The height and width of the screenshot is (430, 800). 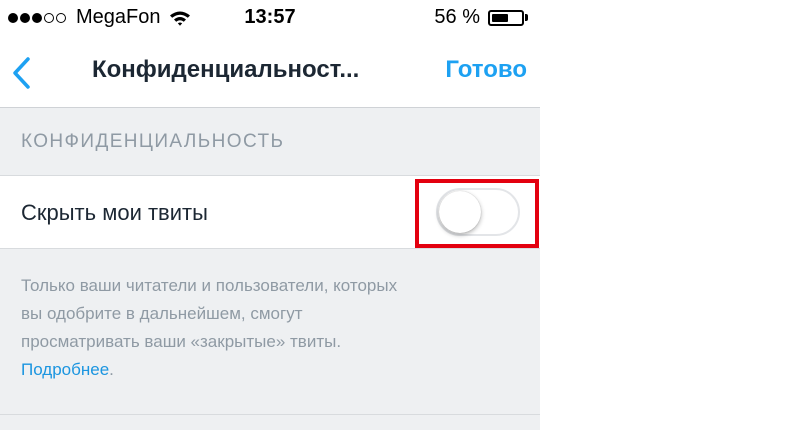 I want to click on navigation-bar: Конфиденциальност... Готово, so click(x=270, y=72).